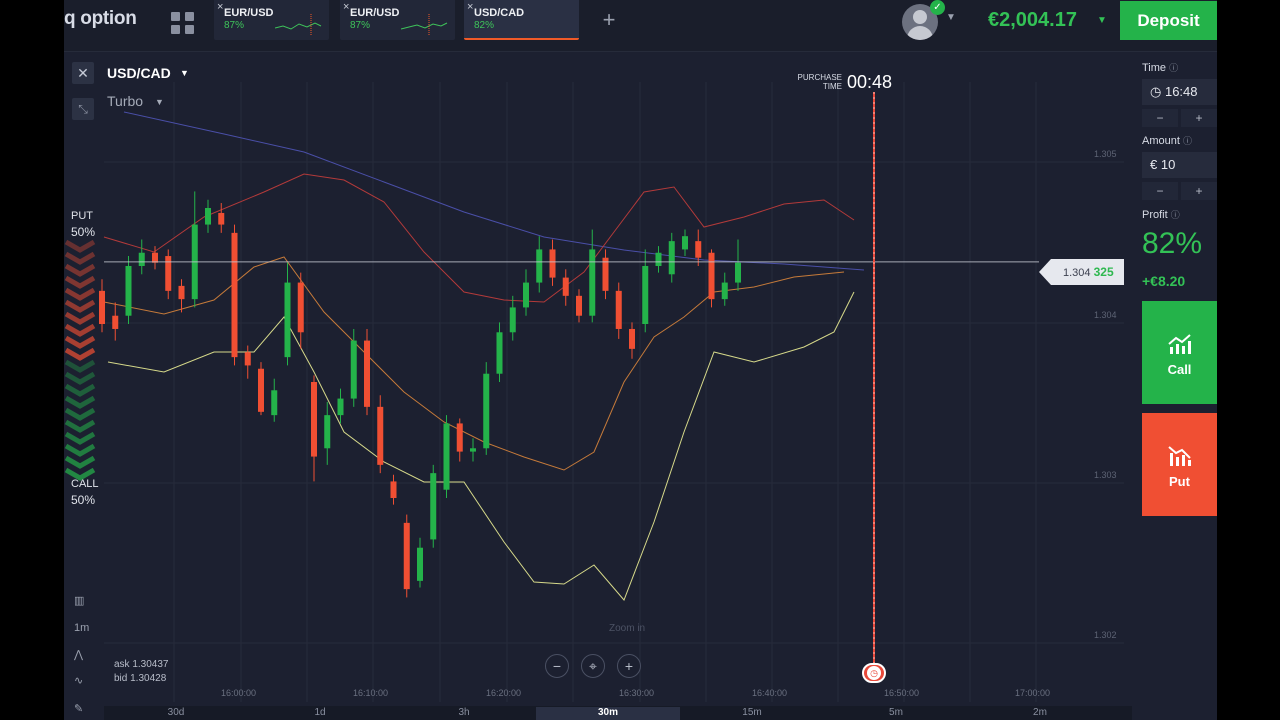 This screenshot has height=720, width=1280. What do you see at coordinates (81, 628) in the screenshot?
I see `chart-timeframe-button: 1m` at bounding box center [81, 628].